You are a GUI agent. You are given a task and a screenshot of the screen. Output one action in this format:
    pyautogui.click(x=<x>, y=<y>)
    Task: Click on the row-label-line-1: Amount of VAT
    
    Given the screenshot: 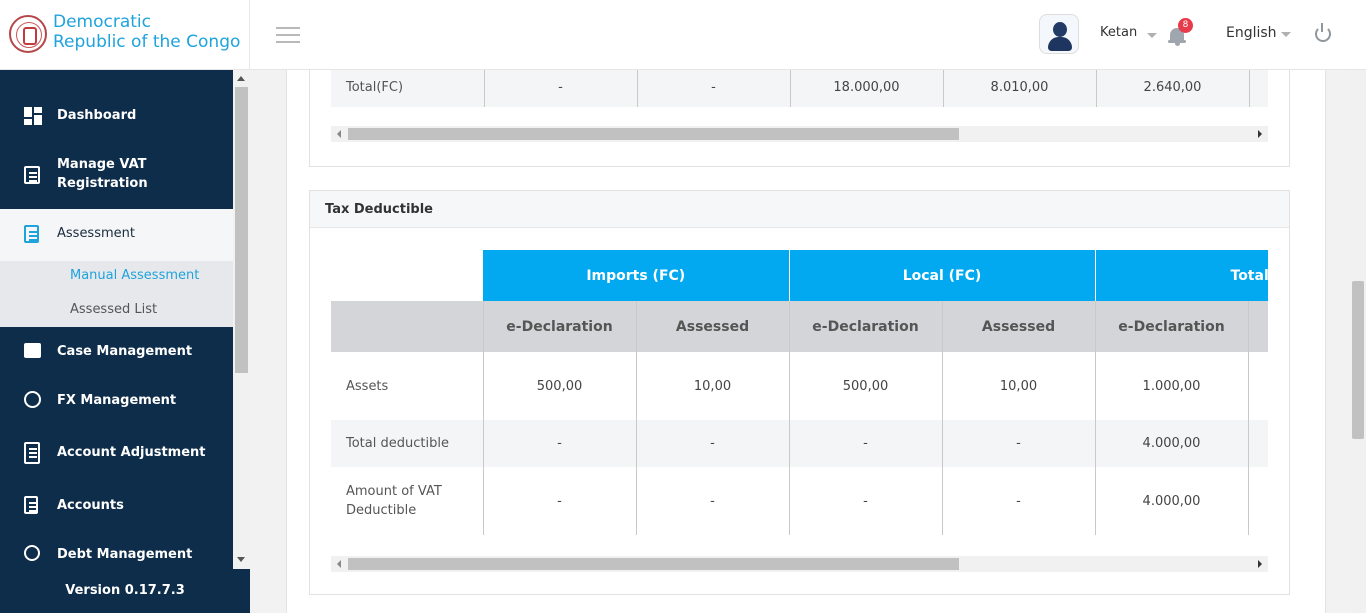 What is the action you would take?
    pyautogui.click(x=394, y=491)
    